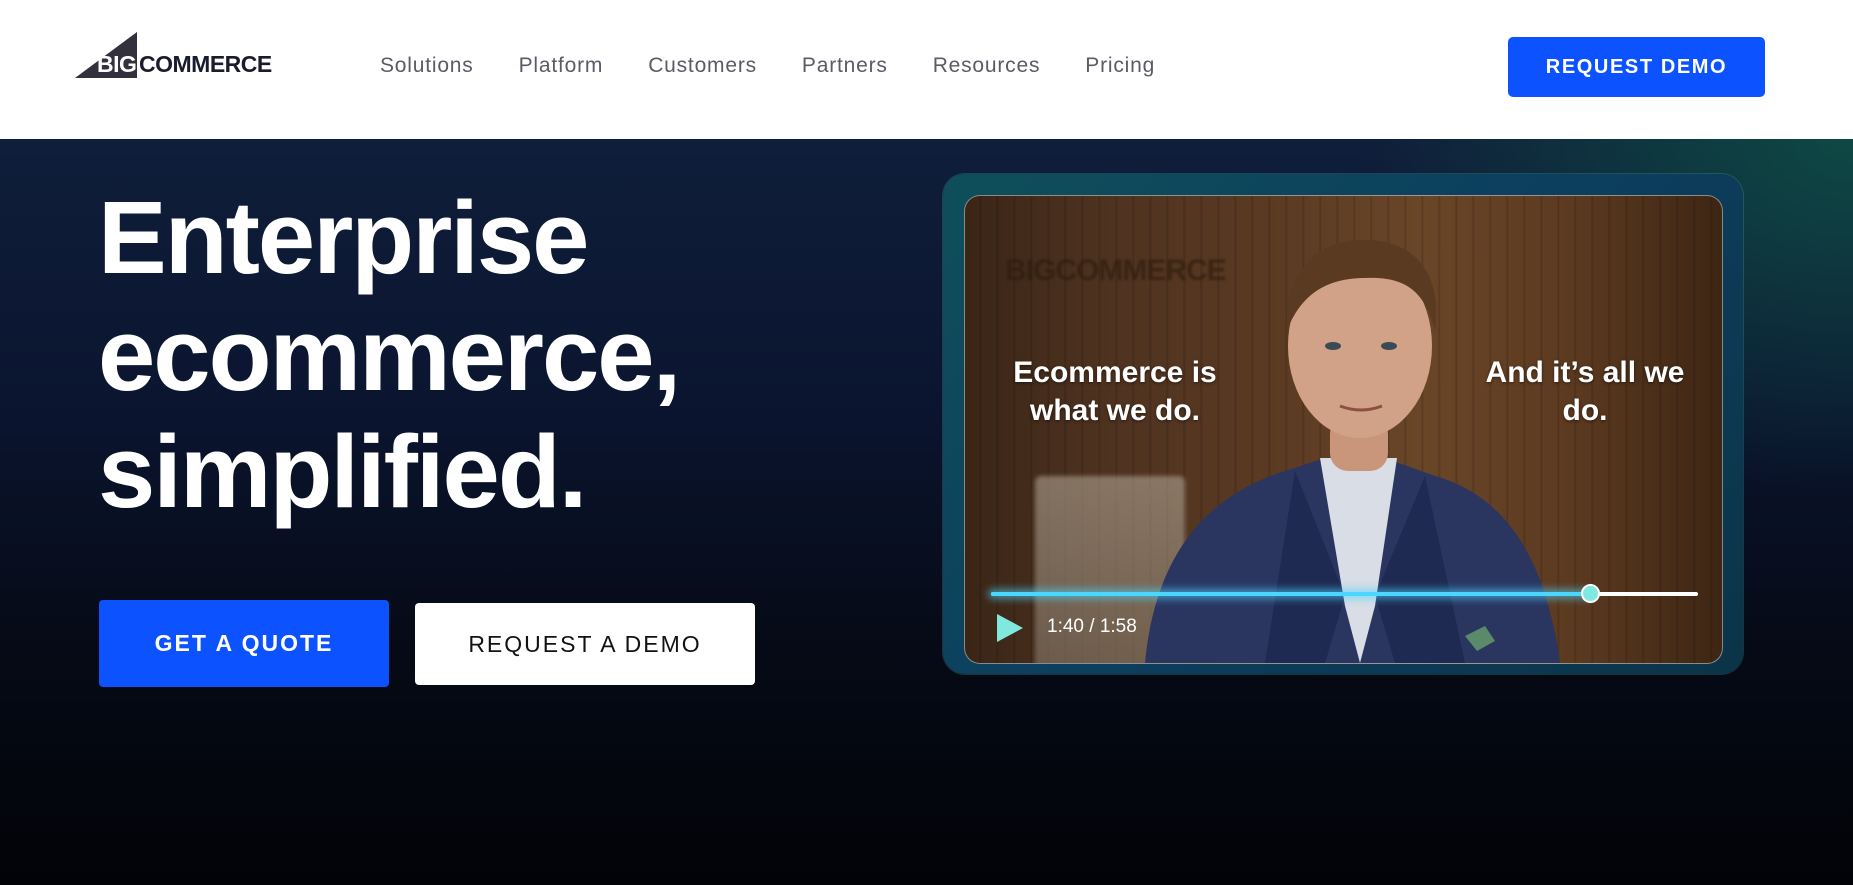  I want to click on nav-platform: Platform, so click(561, 66).